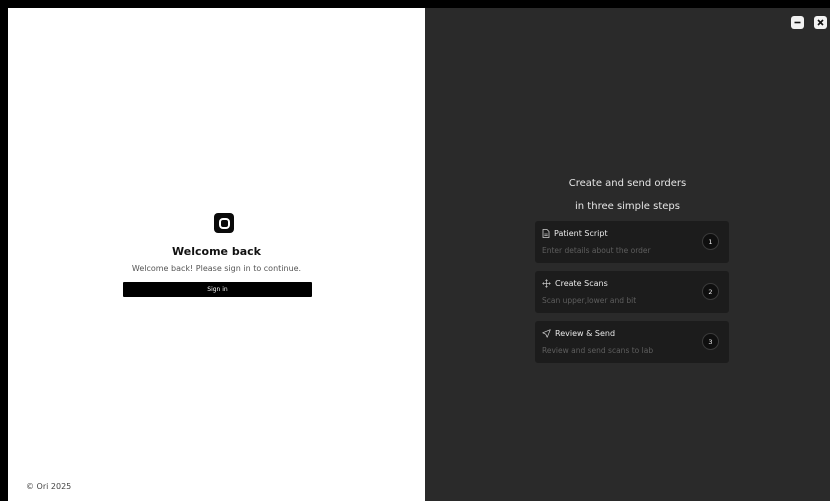  I want to click on promo-heading-line1: Create and send orders, so click(627, 183).